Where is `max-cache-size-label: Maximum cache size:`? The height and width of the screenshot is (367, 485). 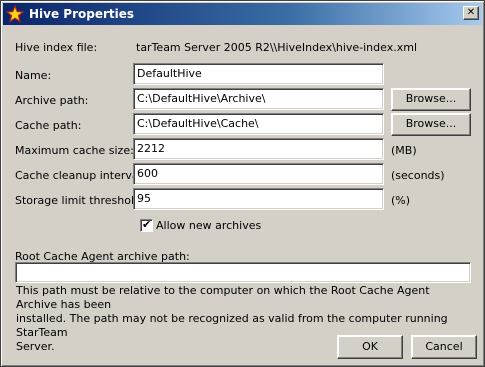 max-cache-size-label: Maximum cache size: is located at coordinates (74, 150).